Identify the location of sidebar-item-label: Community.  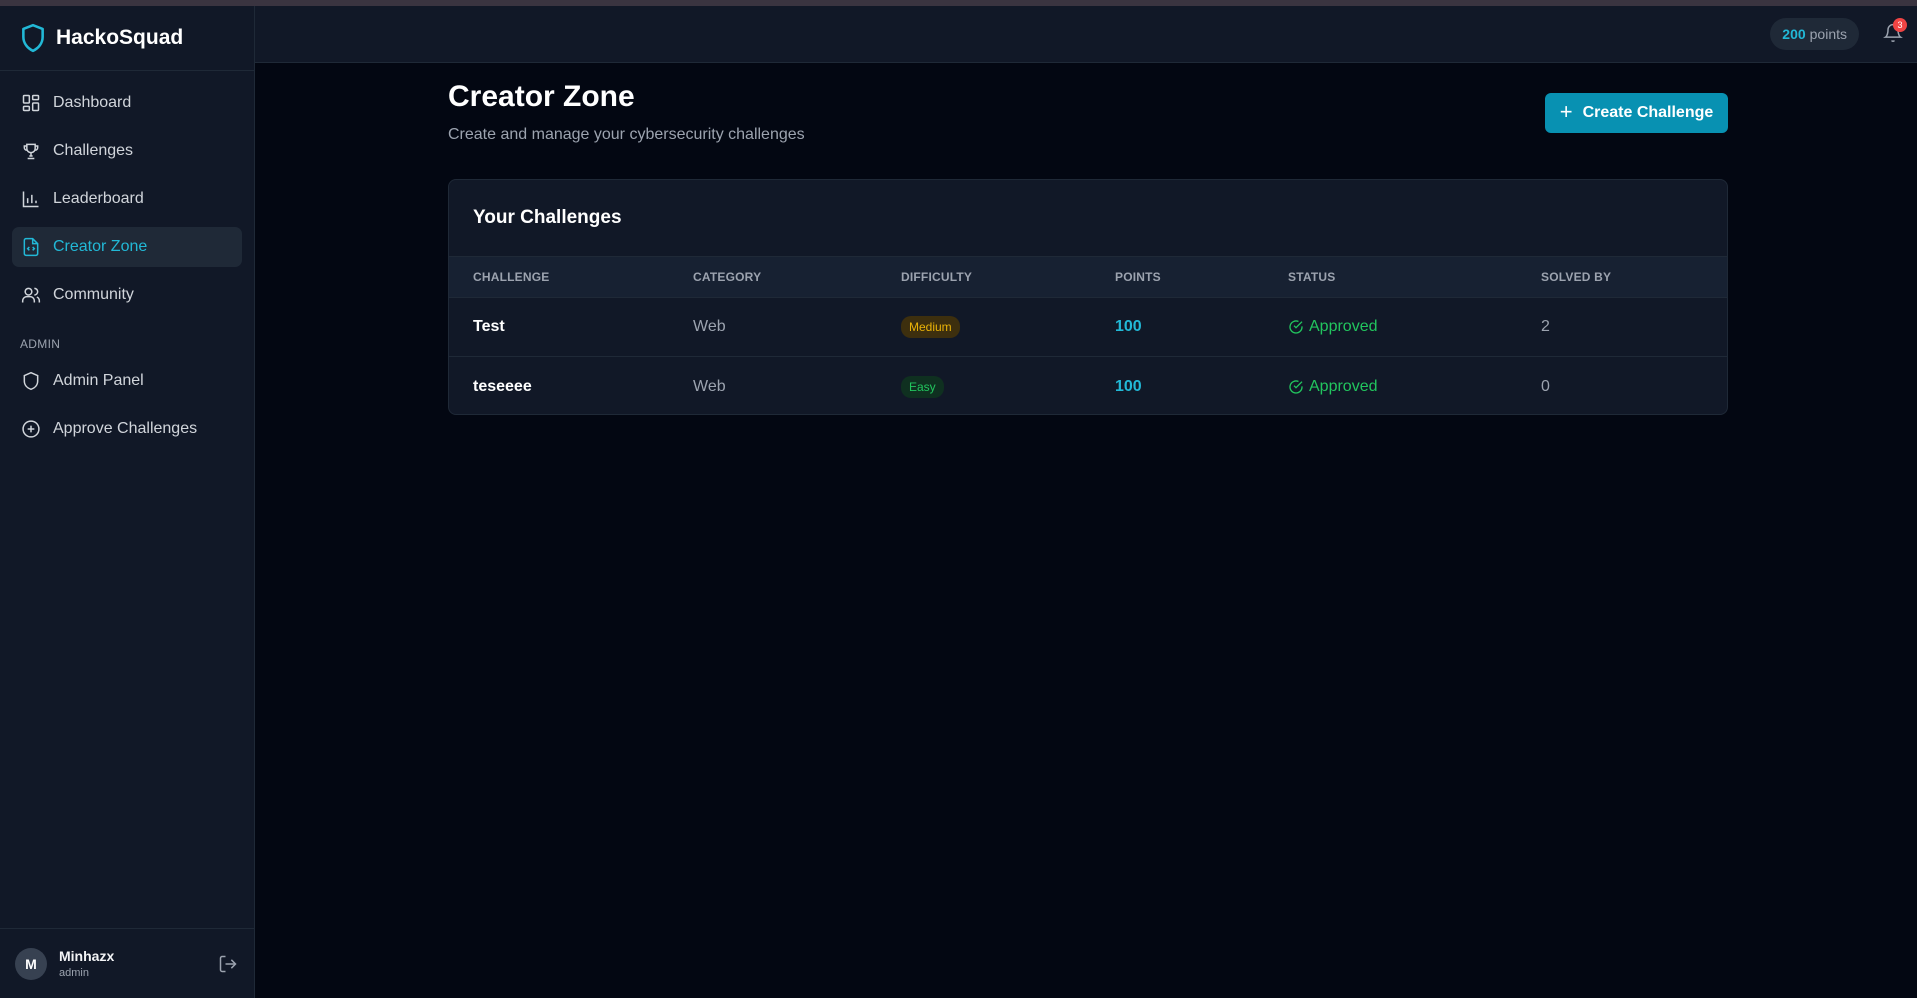
(93, 294).